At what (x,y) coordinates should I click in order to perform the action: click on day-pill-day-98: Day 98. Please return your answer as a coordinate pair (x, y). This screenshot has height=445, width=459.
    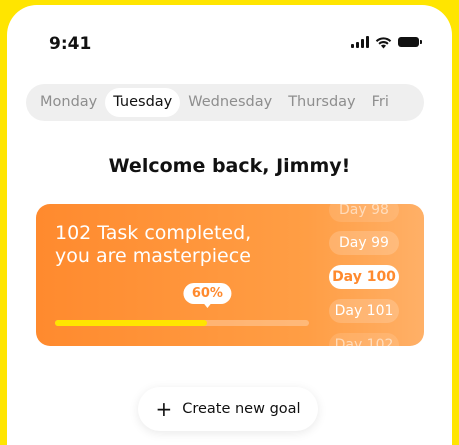
    Looking at the image, I should click on (364, 213).